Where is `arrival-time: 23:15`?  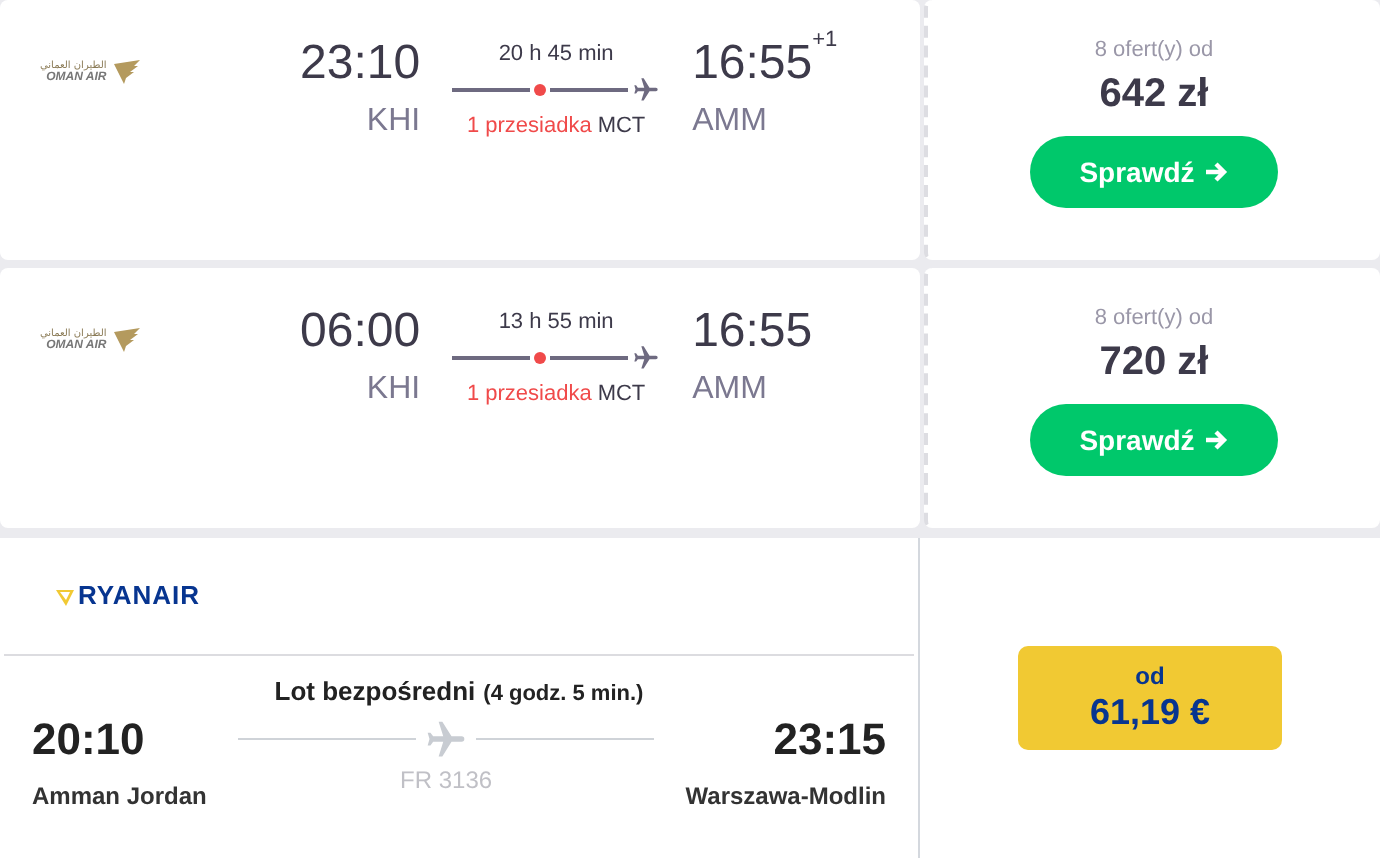
arrival-time: 23:15 is located at coordinates (829, 739).